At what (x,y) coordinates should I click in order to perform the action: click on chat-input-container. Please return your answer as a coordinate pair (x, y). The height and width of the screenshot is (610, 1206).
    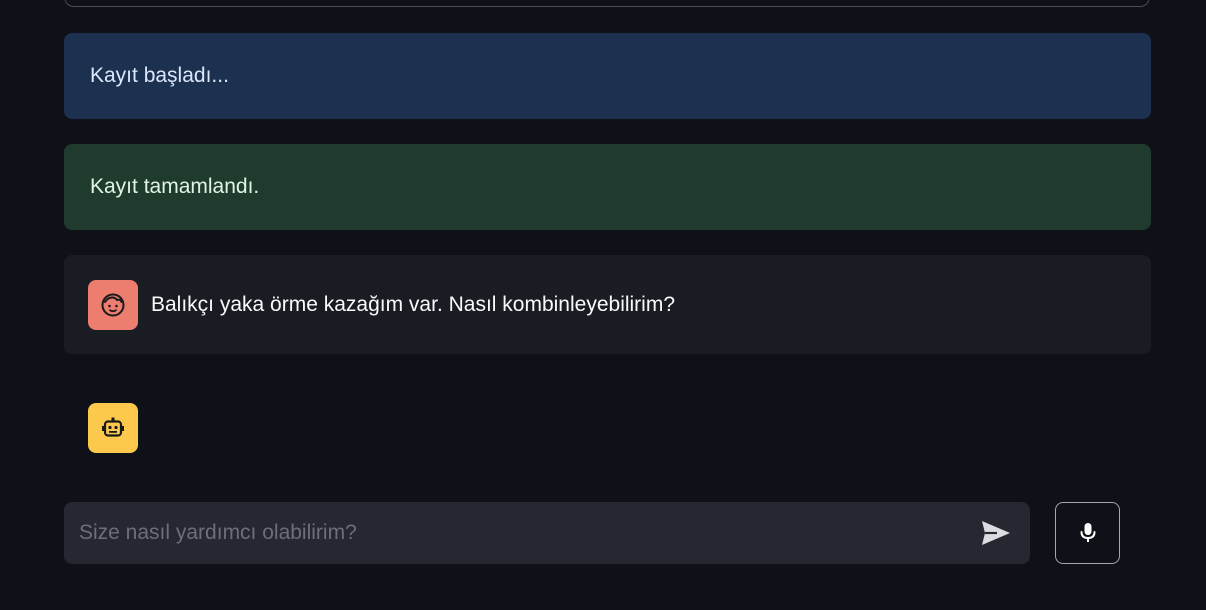
    Looking at the image, I should click on (547, 533).